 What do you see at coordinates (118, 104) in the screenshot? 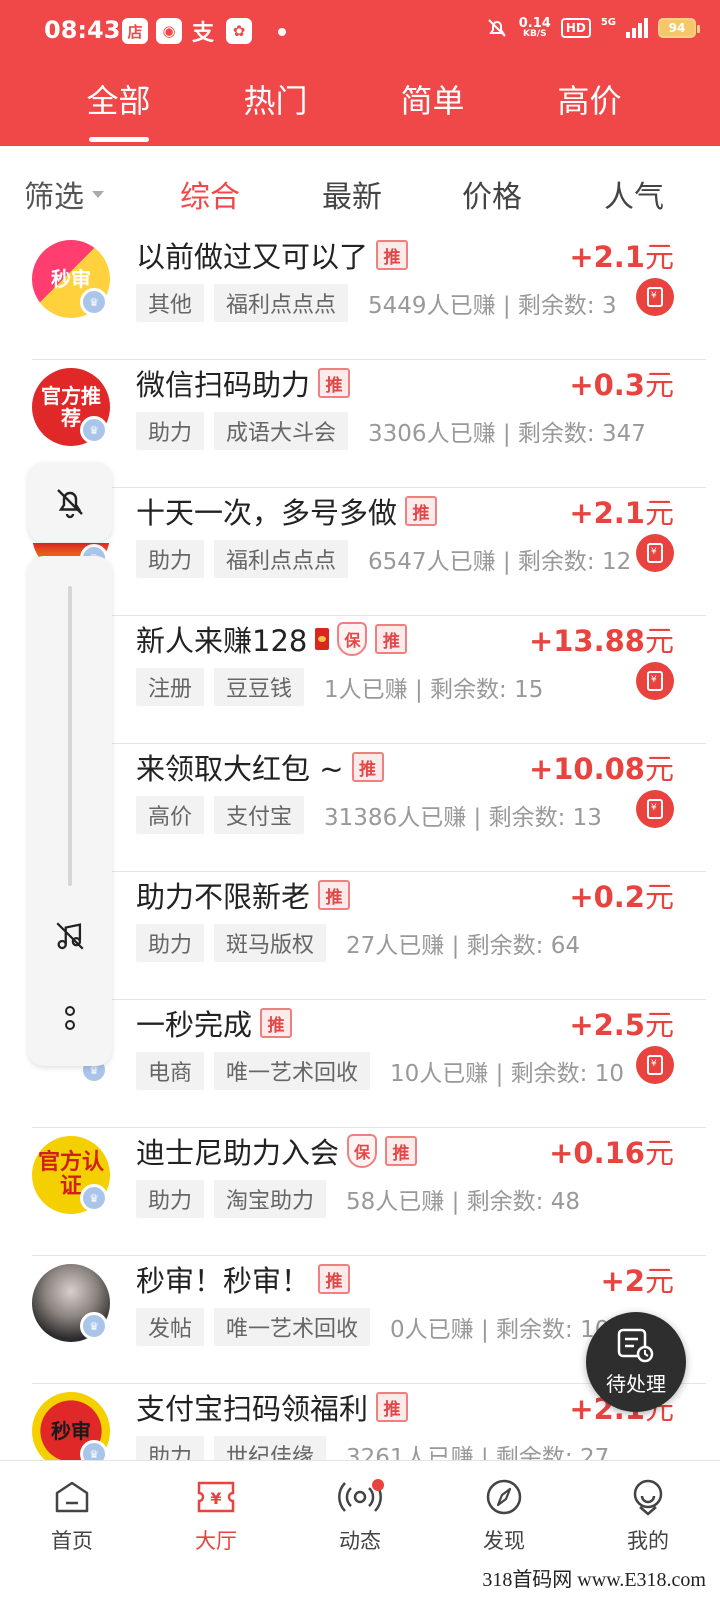
I see `tab-all: 全部` at bounding box center [118, 104].